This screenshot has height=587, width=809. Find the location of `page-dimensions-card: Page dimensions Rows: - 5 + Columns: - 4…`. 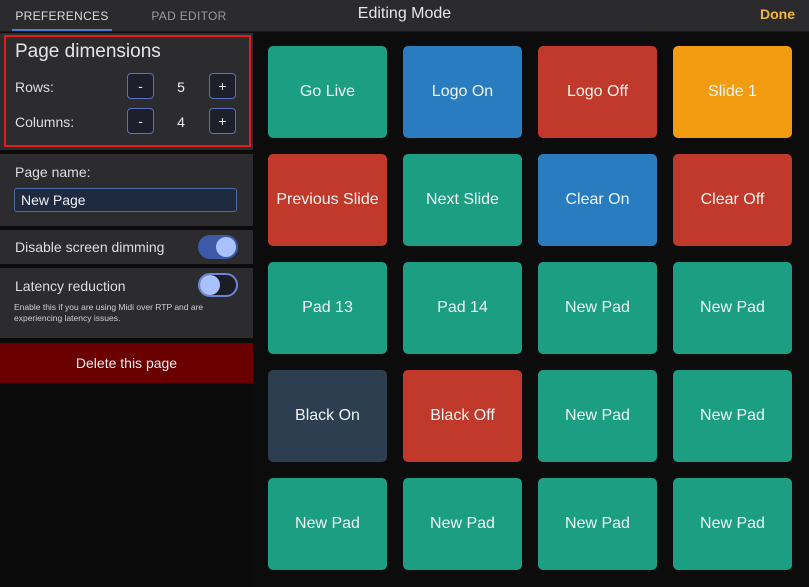

page-dimensions-card: Page dimensions Rows: - 5 + Columns: - 4… is located at coordinates (126, 91).